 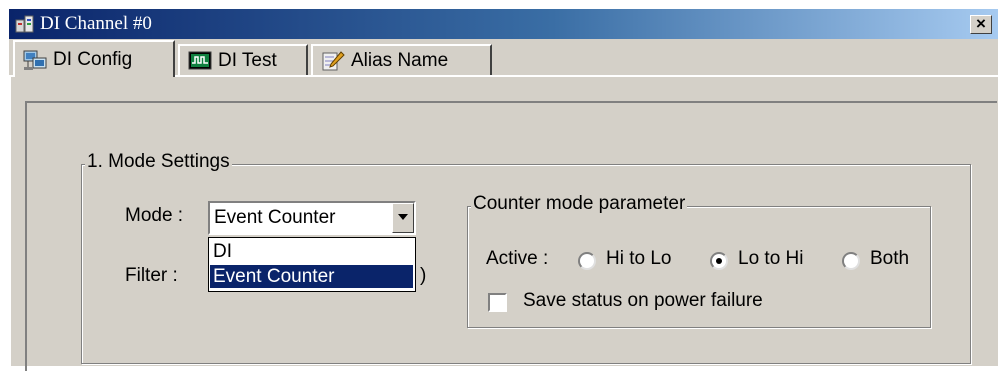 I want to click on save-status-checkbox, so click(x=497, y=302).